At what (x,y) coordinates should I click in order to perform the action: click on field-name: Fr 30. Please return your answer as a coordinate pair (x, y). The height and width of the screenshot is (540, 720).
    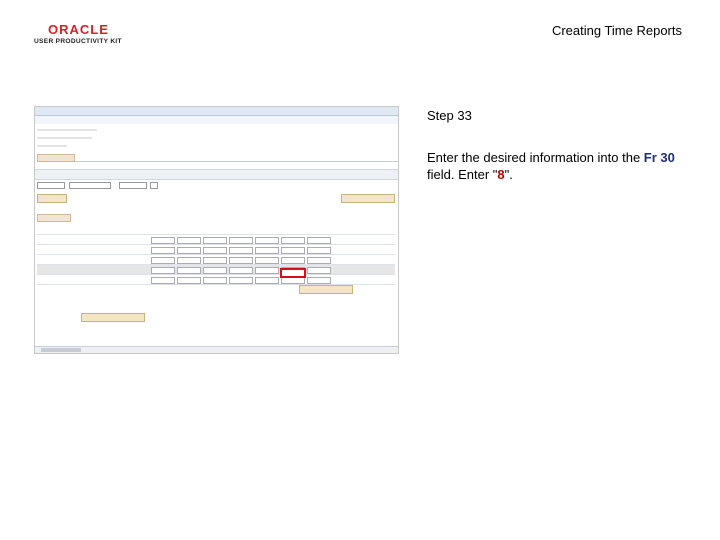
    Looking at the image, I should click on (659, 157).